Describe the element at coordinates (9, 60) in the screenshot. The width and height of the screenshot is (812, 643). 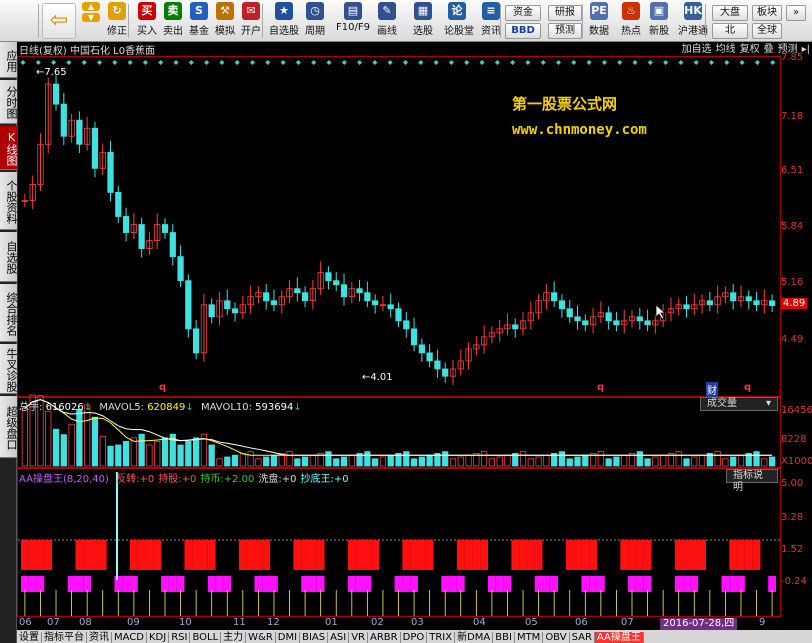
I see `left-tab-0: 应用` at that location.